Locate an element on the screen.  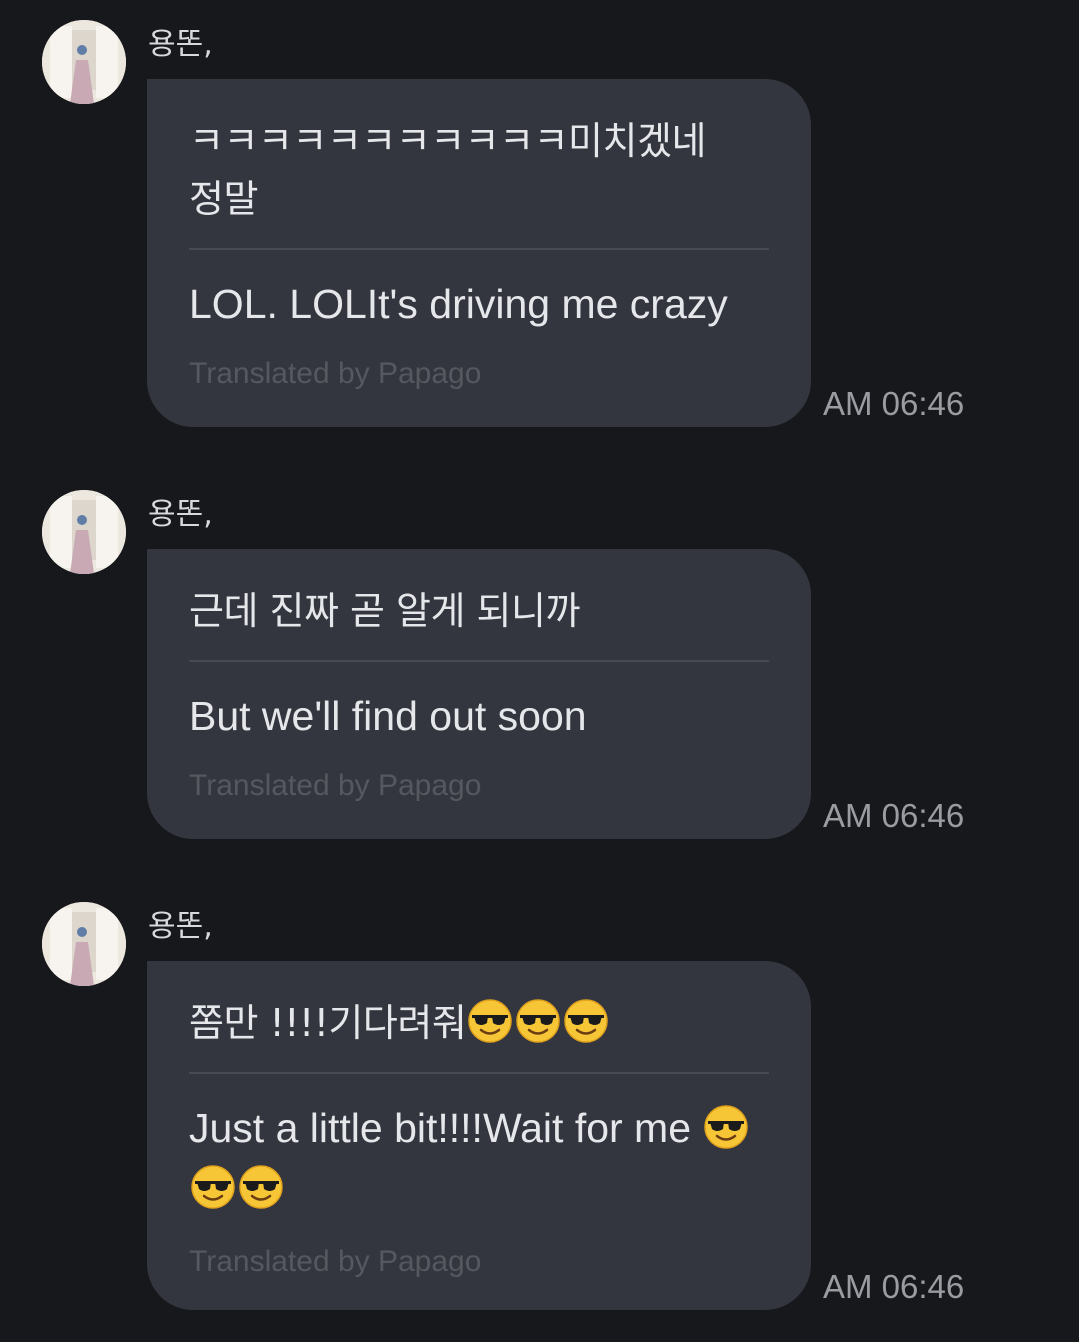
translated-text: LOL. LOLIt's driving me crazy is located at coordinates (458, 304).